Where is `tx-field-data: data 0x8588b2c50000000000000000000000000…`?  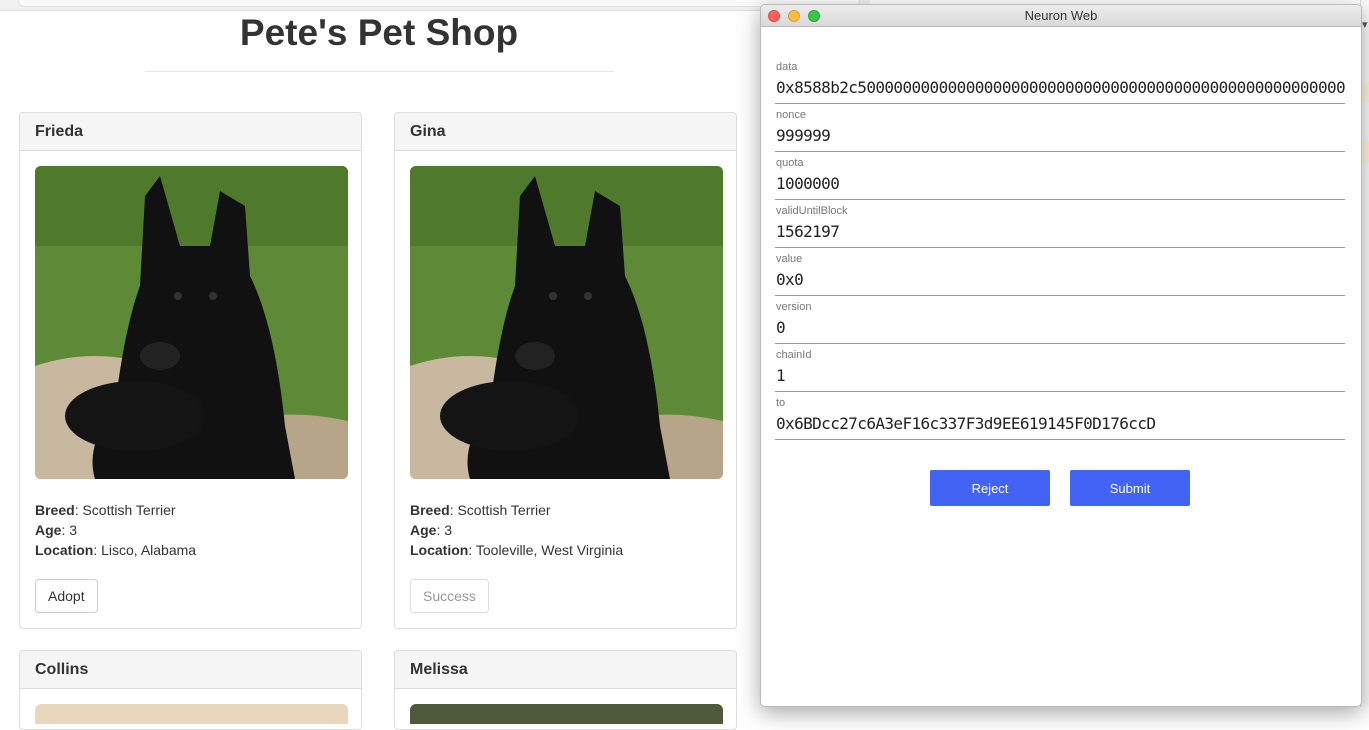
tx-field-data: data 0x8588b2c50000000000000000000000000… is located at coordinates (1060, 79).